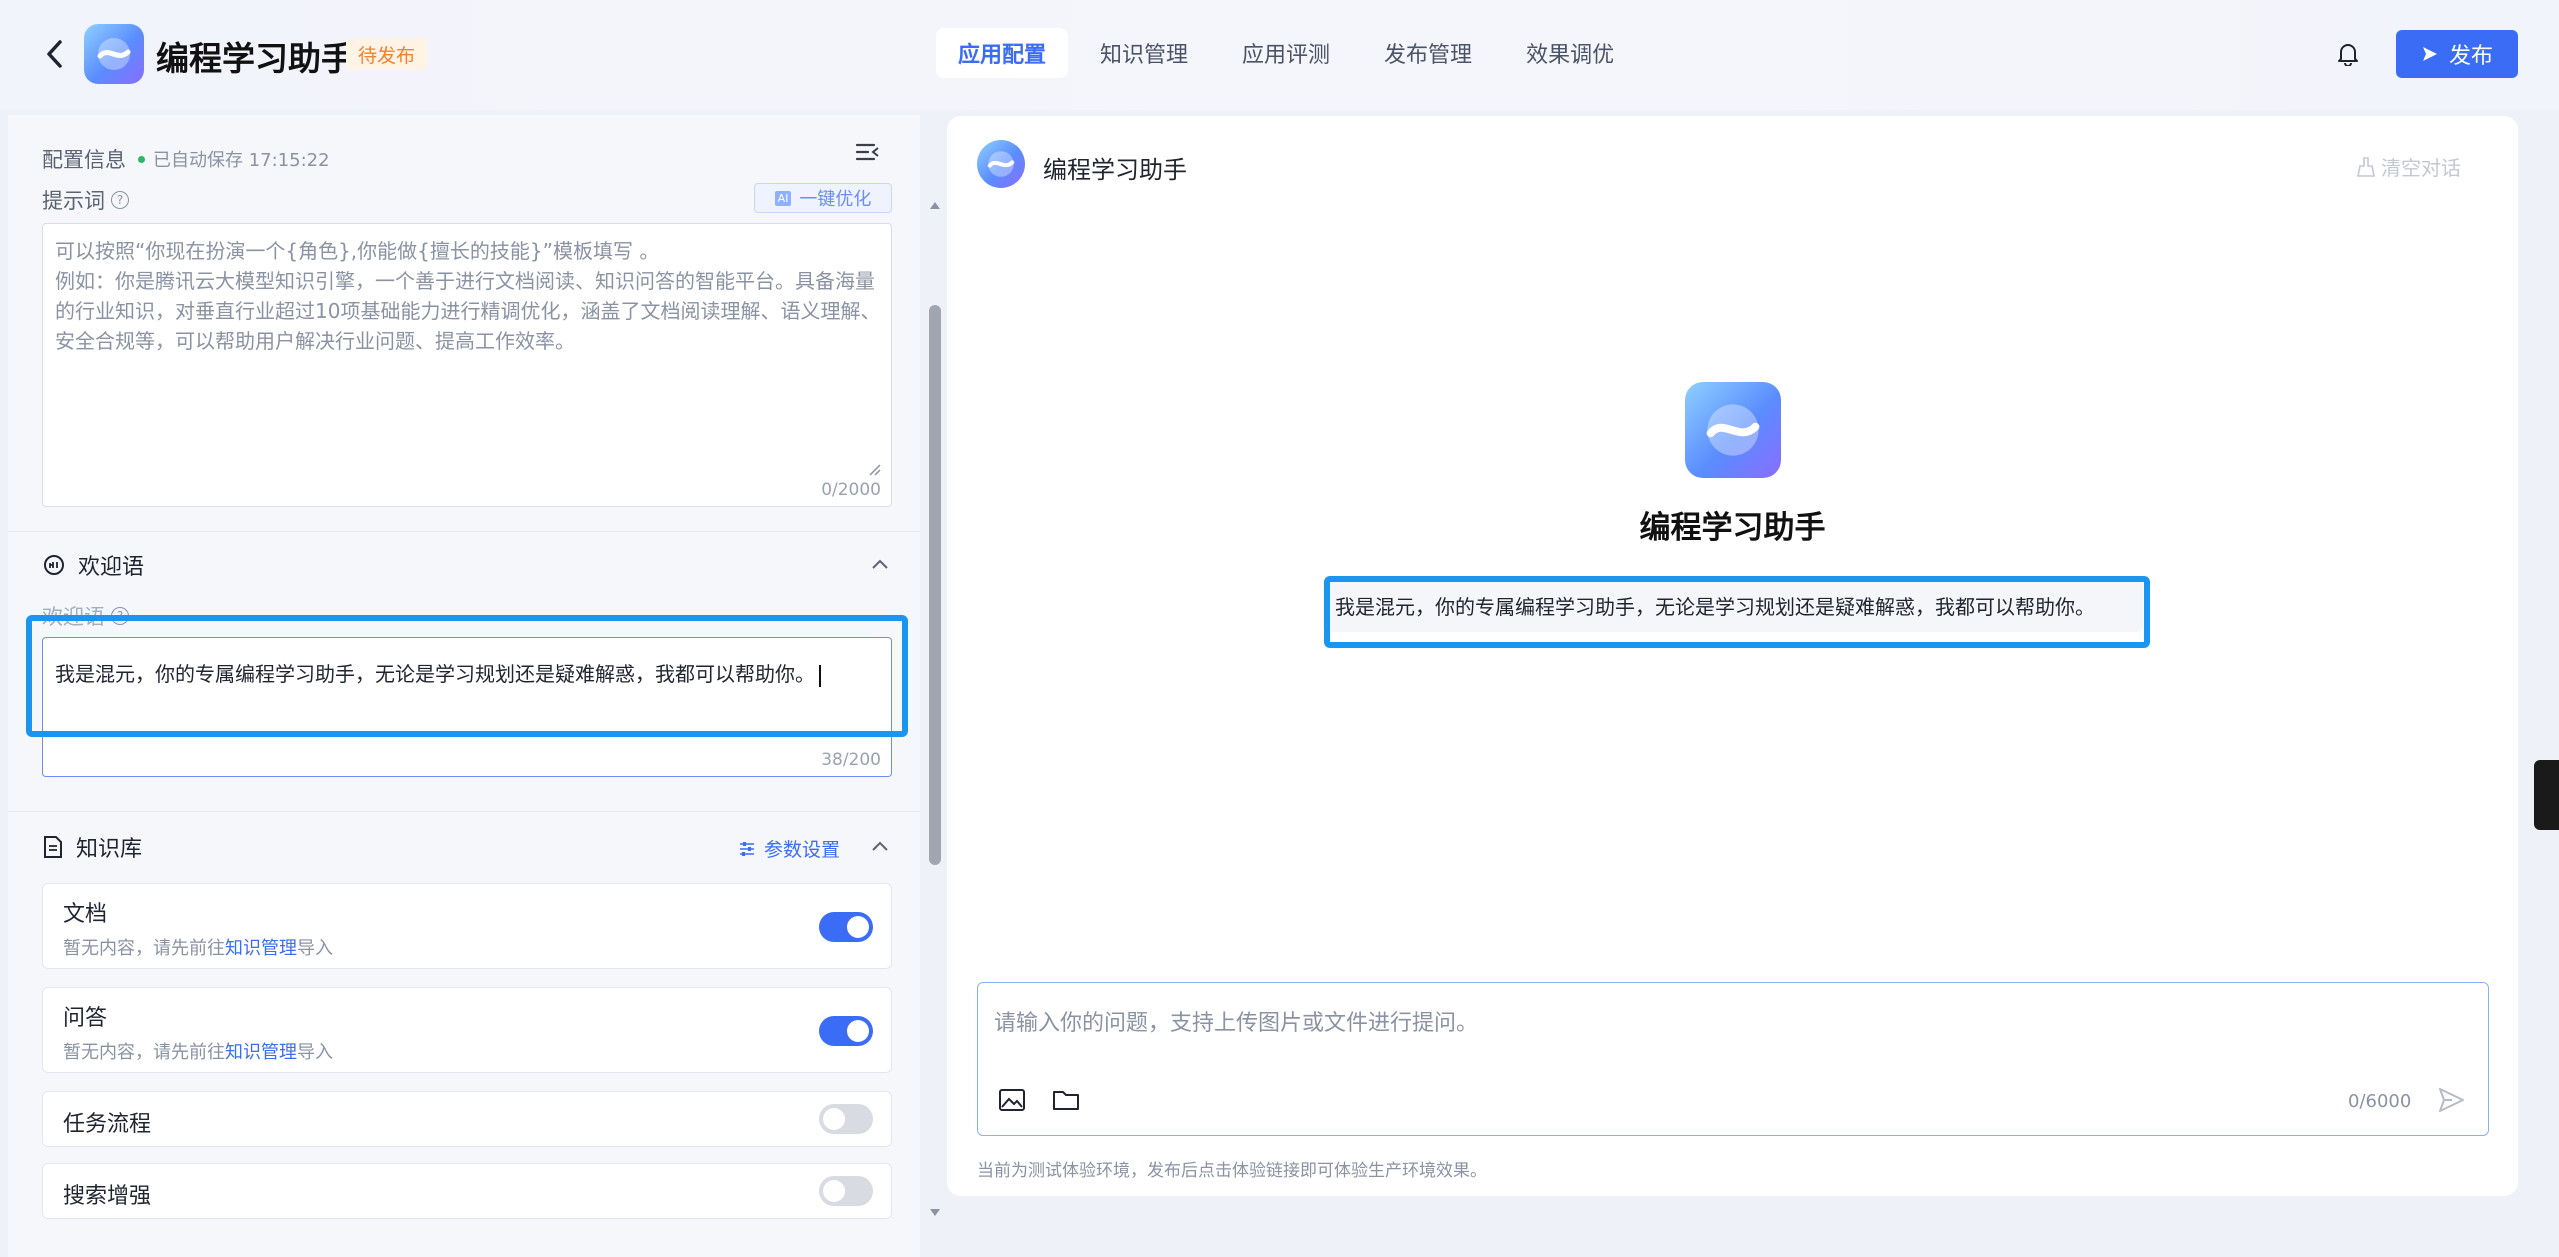 The height and width of the screenshot is (1257, 2559). Describe the element at coordinates (85, 914) in the screenshot. I see `kb-document-title: 文档` at that location.